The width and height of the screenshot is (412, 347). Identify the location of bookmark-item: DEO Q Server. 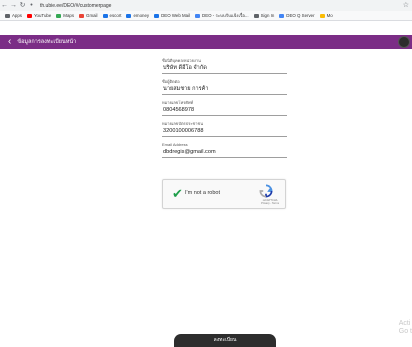
(297, 15).